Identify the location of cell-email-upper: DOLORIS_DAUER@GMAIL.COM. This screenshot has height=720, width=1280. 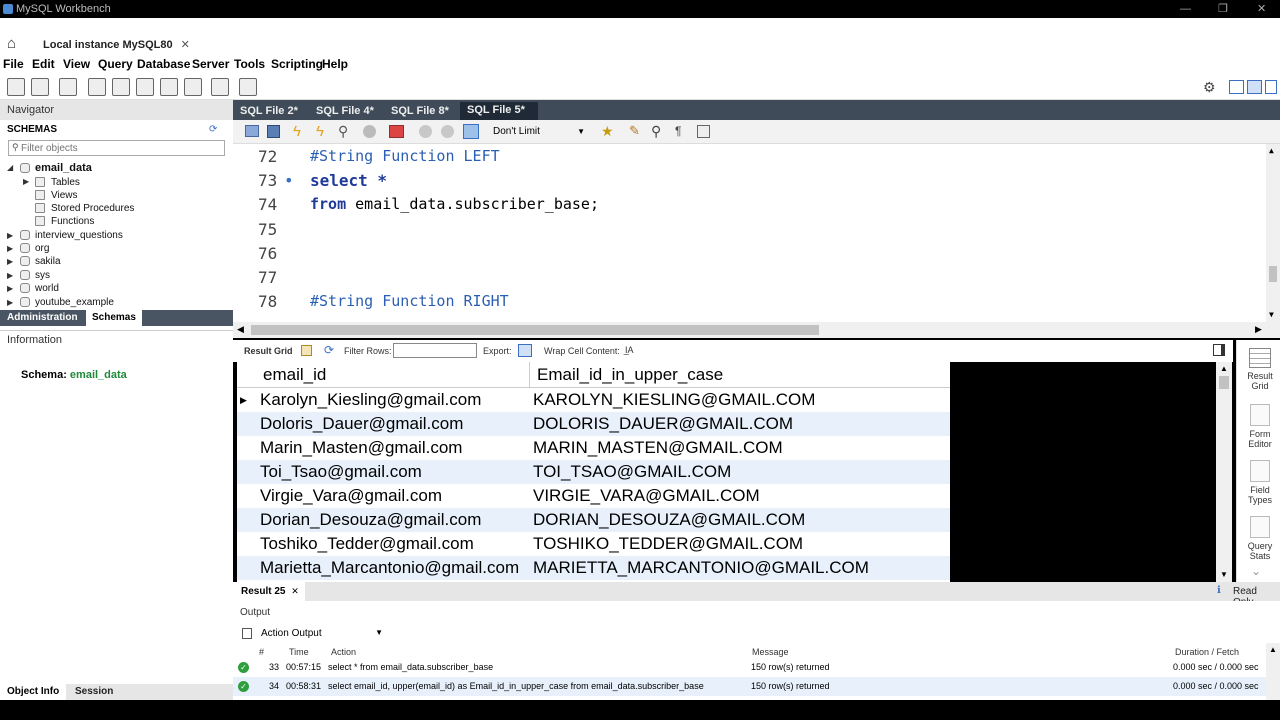
(663, 424).